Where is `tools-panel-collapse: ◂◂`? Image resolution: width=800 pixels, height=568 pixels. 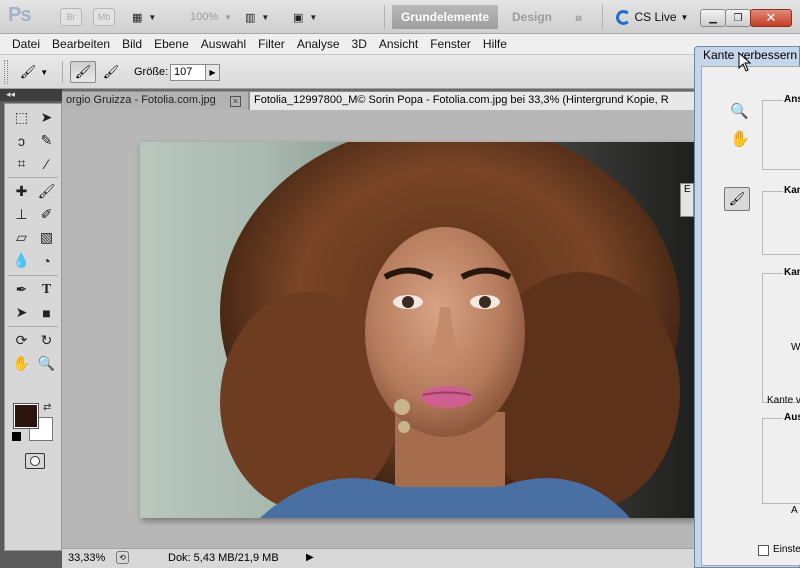 tools-panel-collapse: ◂◂ is located at coordinates (31, 95).